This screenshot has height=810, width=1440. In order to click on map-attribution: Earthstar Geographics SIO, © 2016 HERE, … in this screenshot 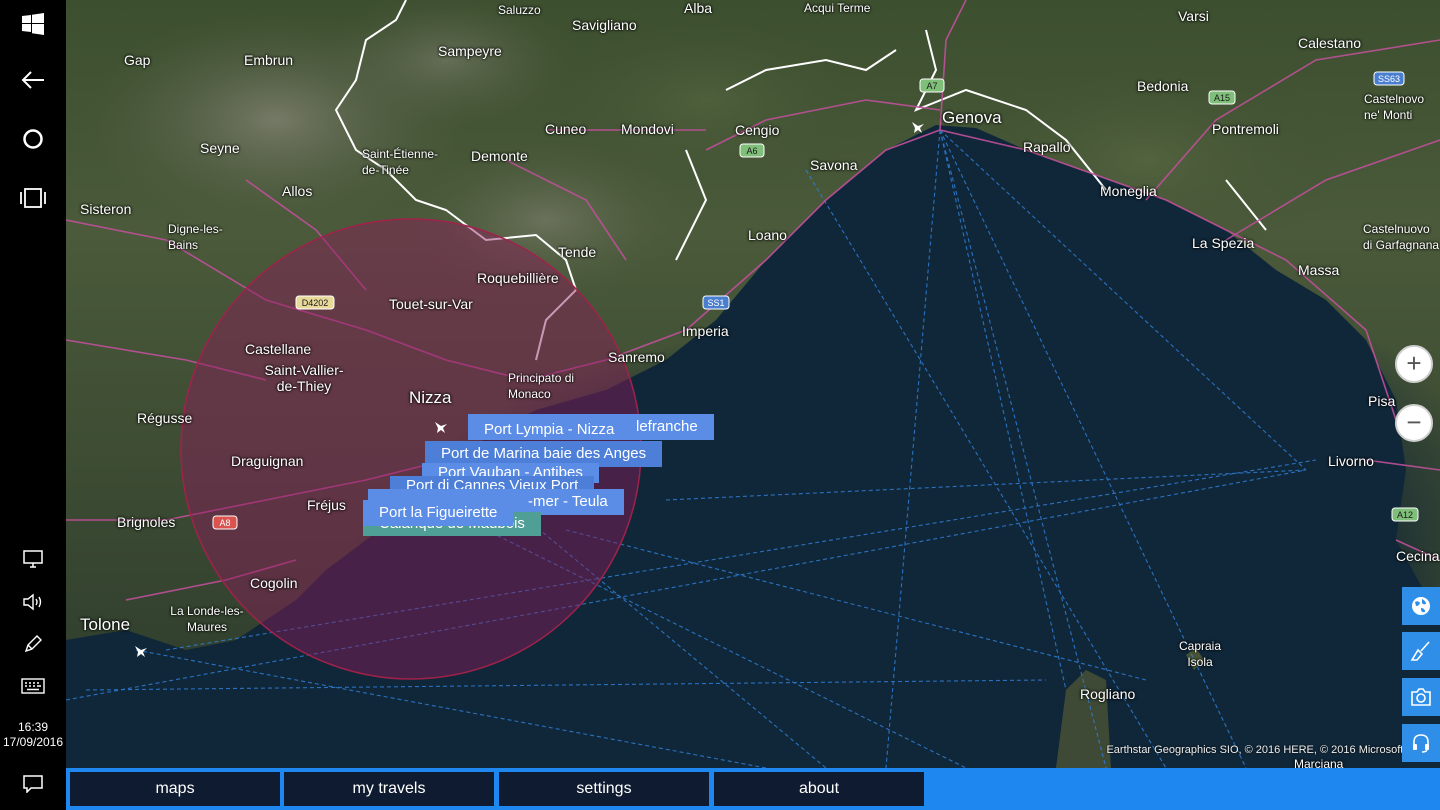, I will do `click(1273, 750)`.